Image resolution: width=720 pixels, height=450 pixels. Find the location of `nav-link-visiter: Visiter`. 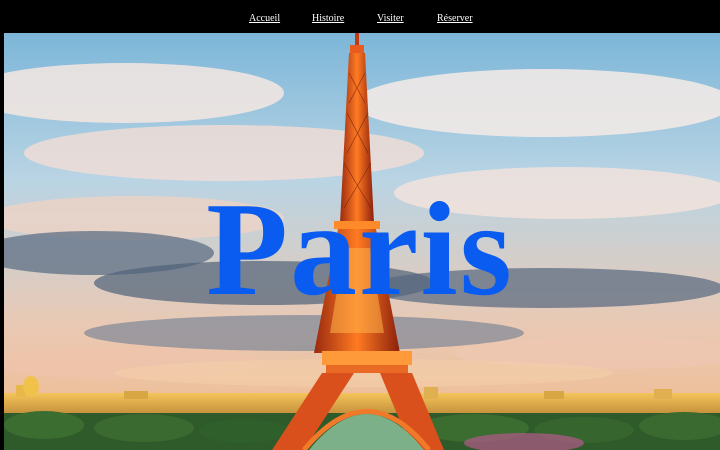

nav-link-visiter: Visiter is located at coordinates (390, 18).